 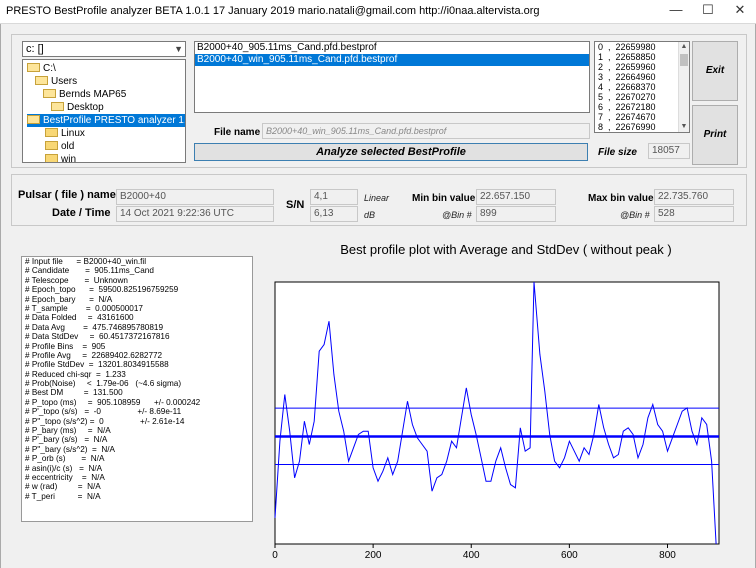 I want to click on bin-row: 3 , 22664960, so click(x=642, y=77).